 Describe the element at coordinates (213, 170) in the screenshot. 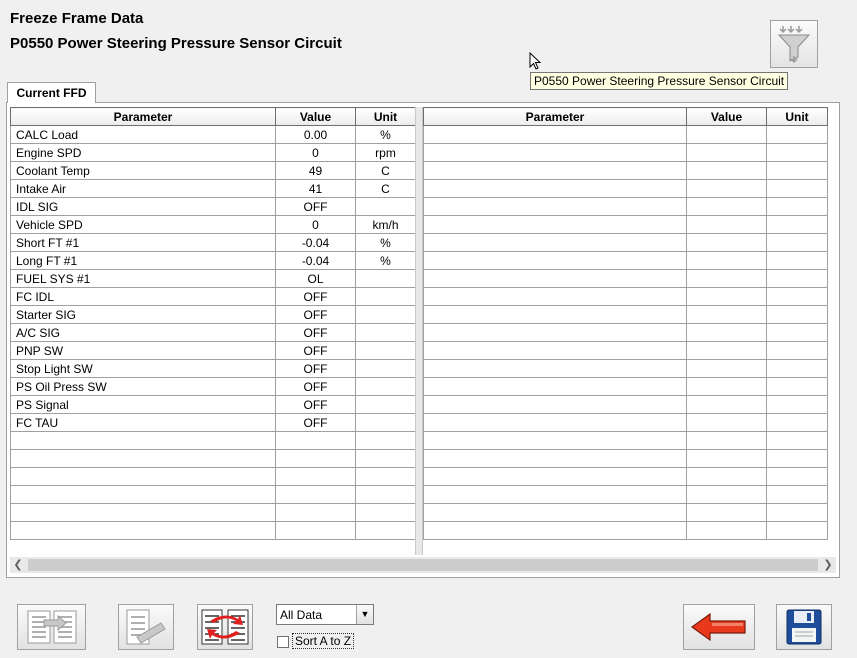

I see `table-row: Coolant Temp 49 C` at that location.